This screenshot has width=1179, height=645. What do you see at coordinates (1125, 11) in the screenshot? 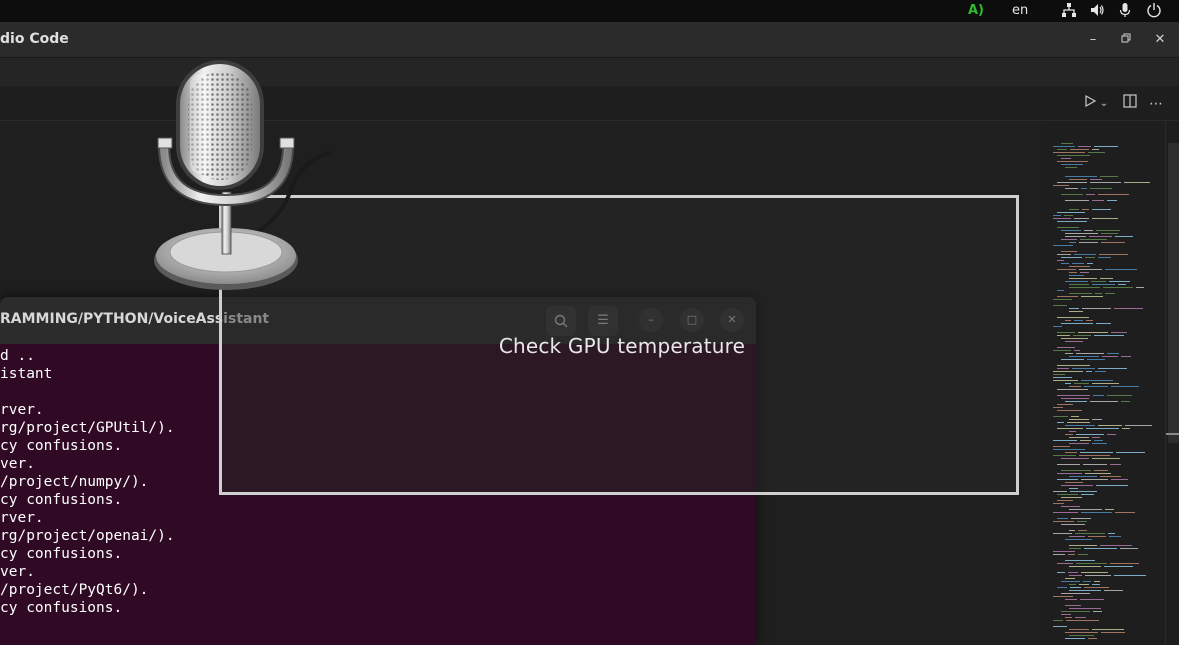
I see `microphone-icon` at bounding box center [1125, 11].